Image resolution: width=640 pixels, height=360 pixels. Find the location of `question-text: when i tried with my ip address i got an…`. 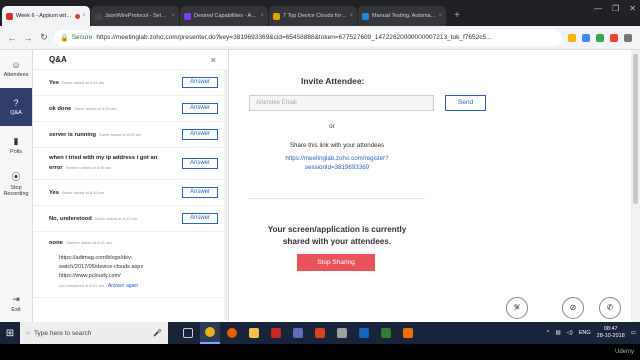

question-text: when i tried with my ip address i got an… is located at coordinates (111, 163).